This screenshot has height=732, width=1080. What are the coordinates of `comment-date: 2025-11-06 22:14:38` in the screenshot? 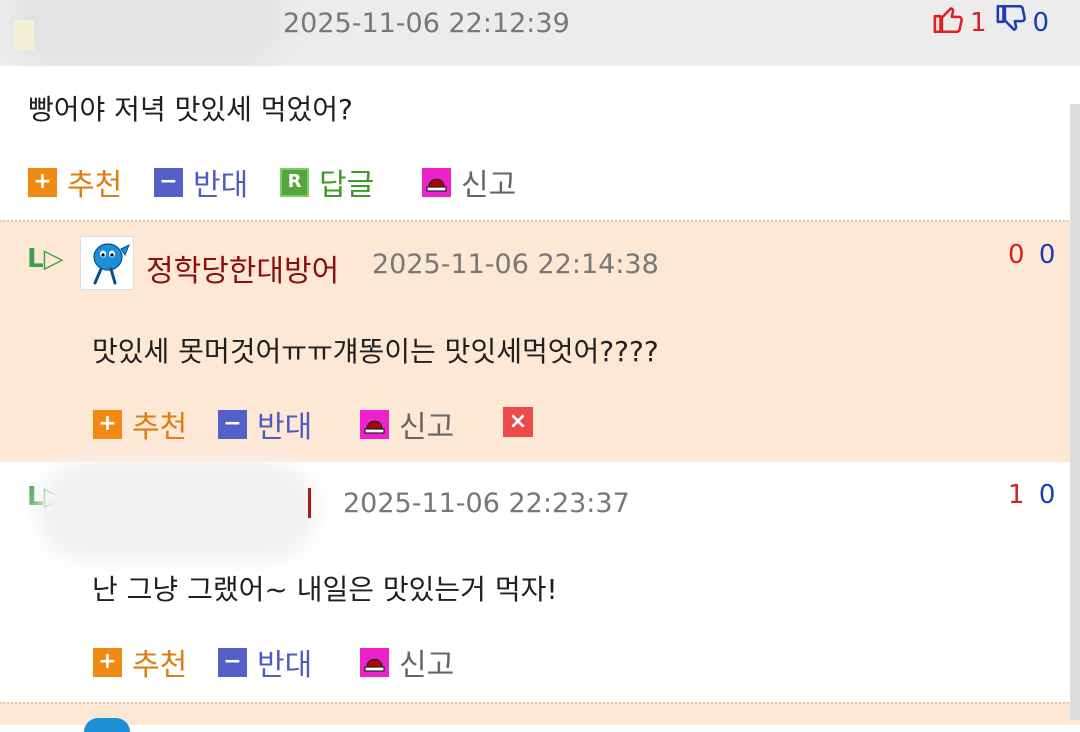 It's located at (515, 264).